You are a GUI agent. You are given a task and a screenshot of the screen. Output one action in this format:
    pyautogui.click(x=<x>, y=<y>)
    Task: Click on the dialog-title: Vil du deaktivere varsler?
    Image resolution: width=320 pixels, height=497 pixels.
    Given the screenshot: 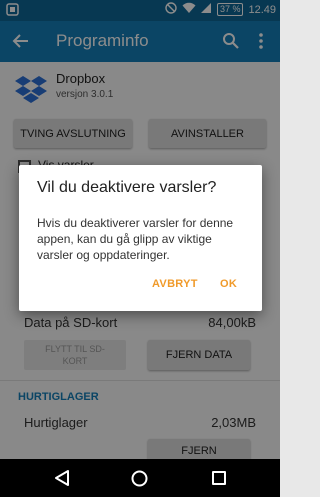 What is the action you would take?
    pyautogui.click(x=127, y=187)
    